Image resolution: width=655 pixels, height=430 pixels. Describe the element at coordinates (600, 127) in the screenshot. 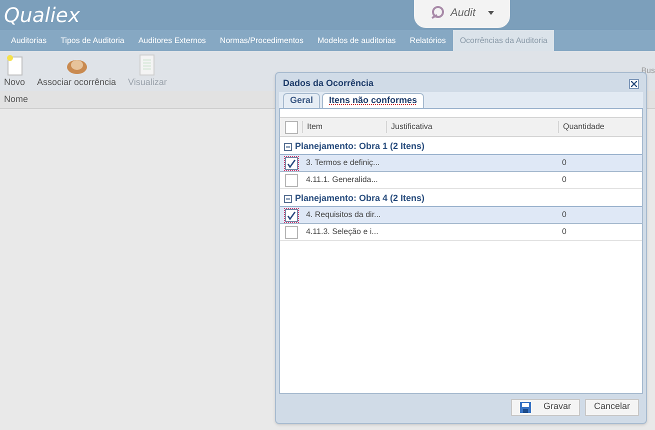

I see `column-header: Quantidade` at that location.